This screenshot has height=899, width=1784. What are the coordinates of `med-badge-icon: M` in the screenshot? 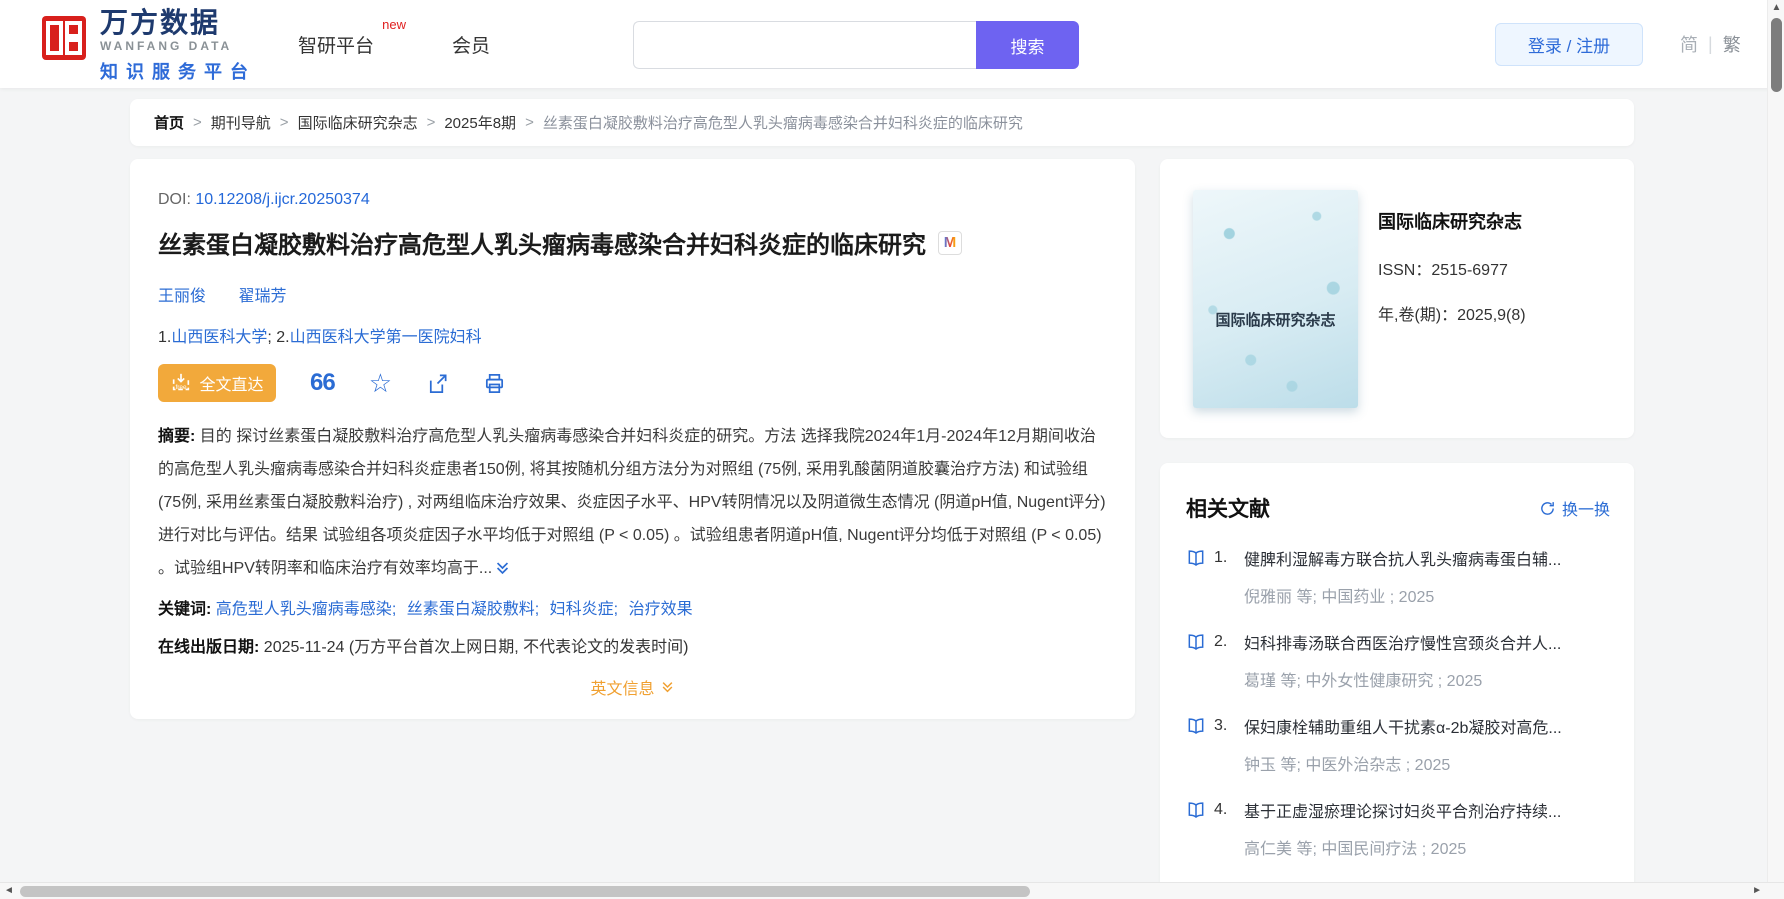 It's located at (950, 242).